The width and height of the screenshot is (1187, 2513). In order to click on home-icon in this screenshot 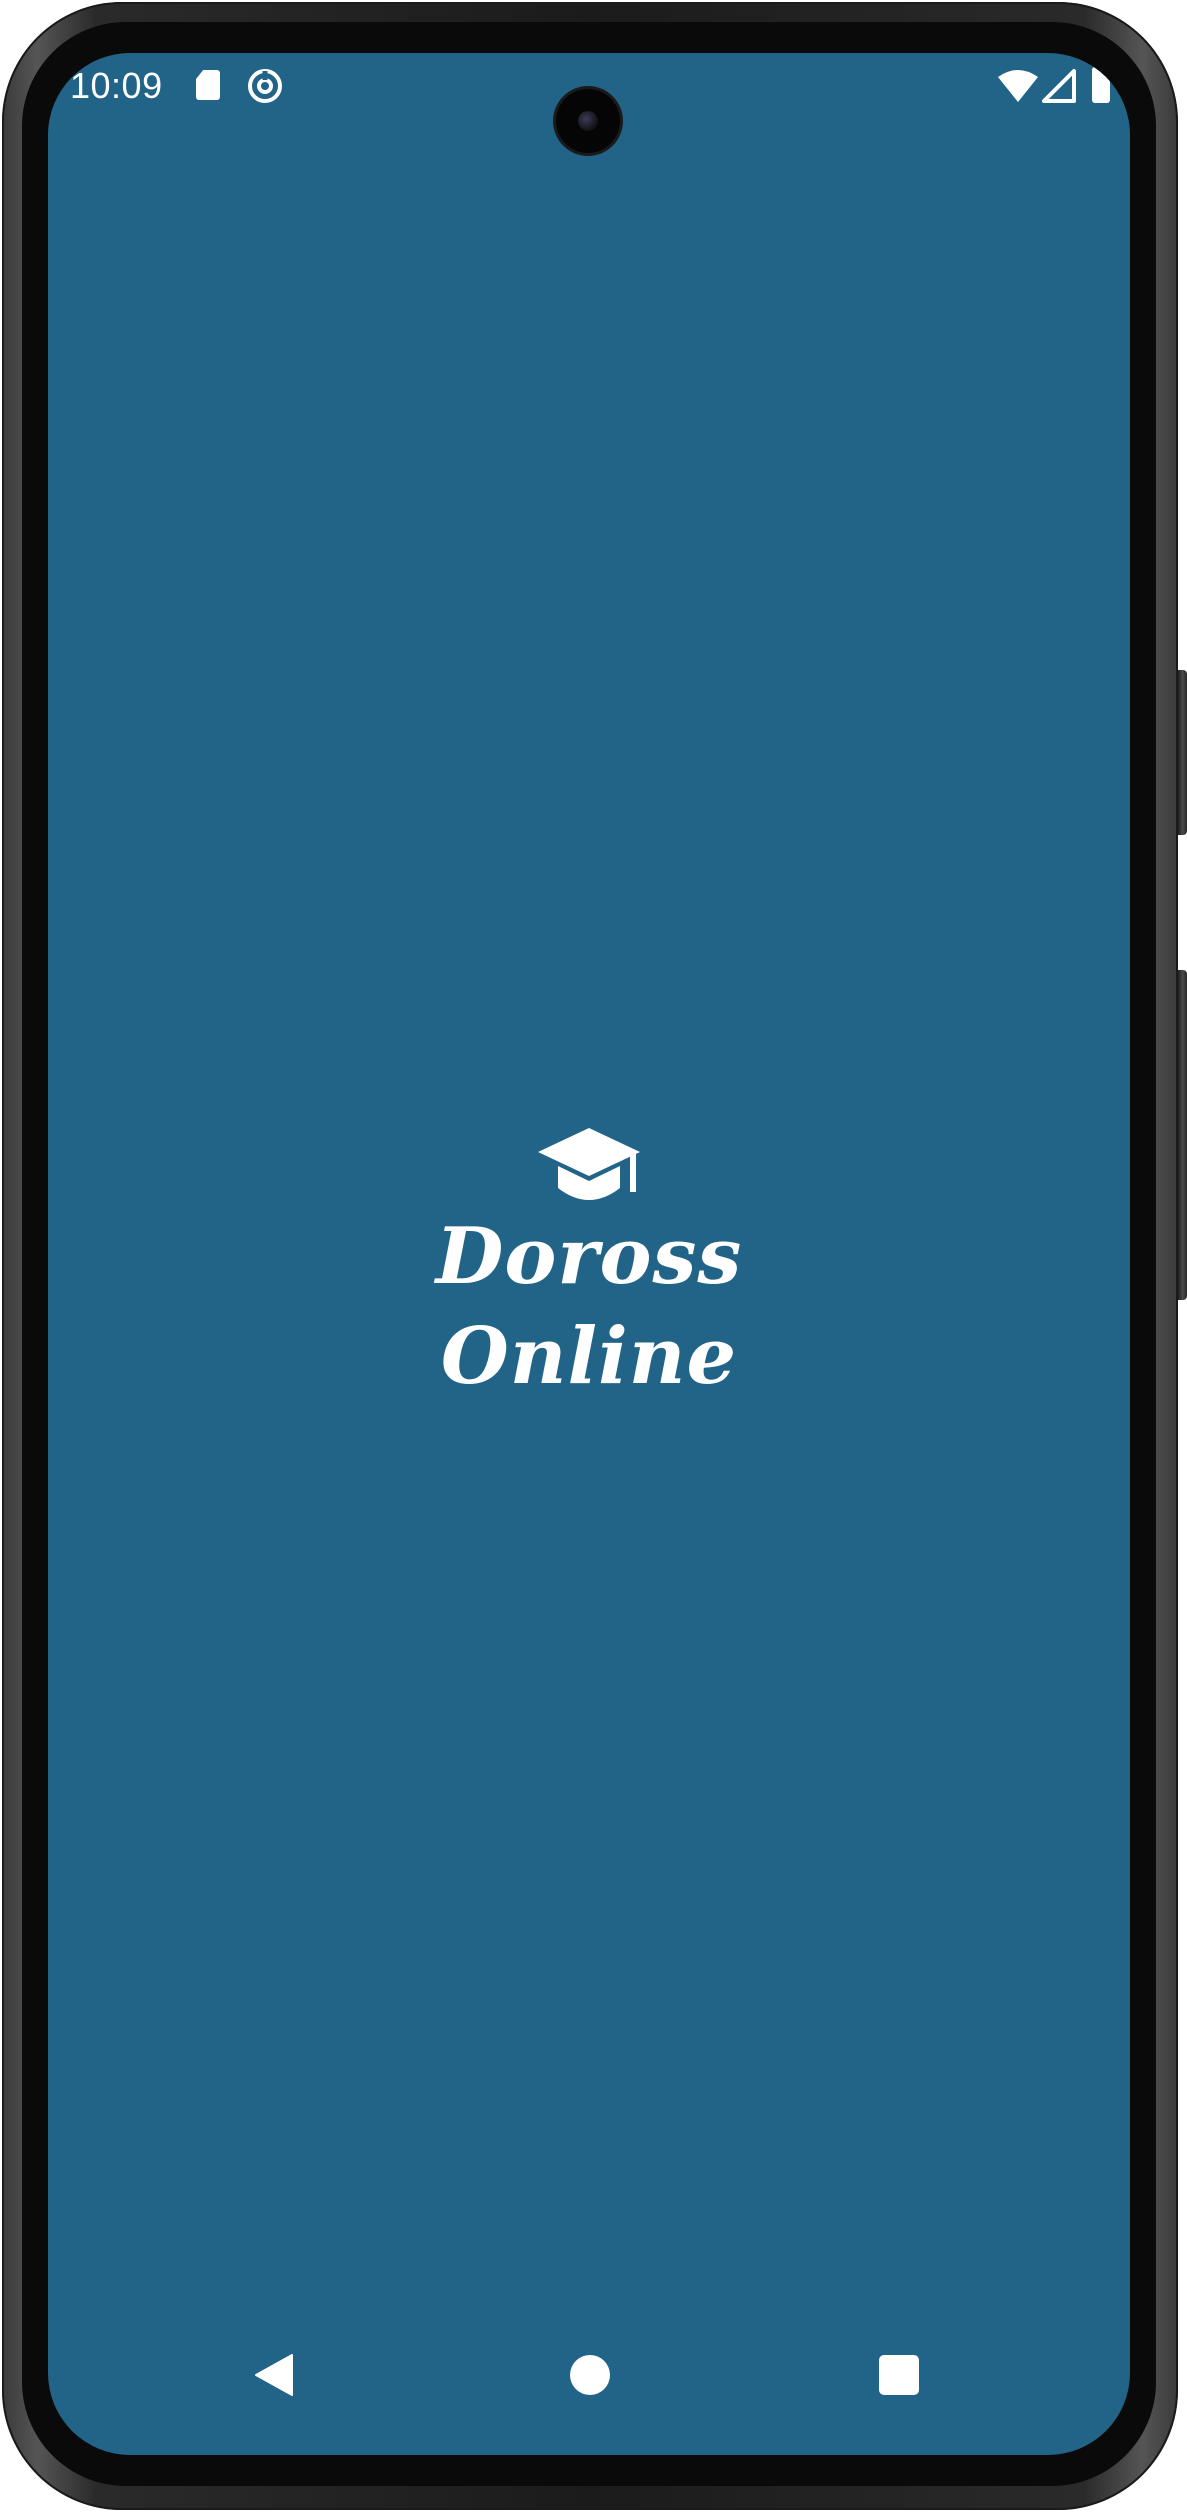, I will do `click(590, 2375)`.